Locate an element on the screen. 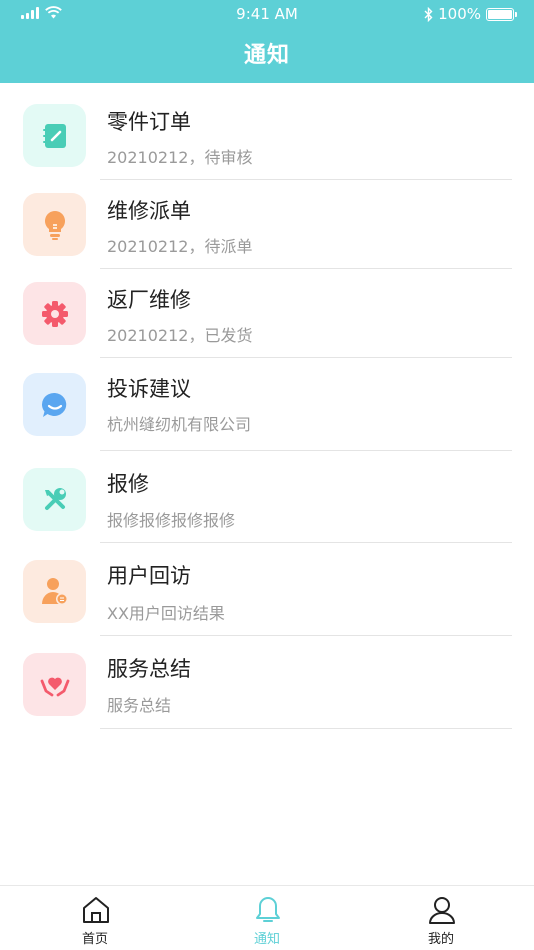 The image size is (534, 950). item-subtitle: 20210212，待审核 is located at coordinates (180, 157).